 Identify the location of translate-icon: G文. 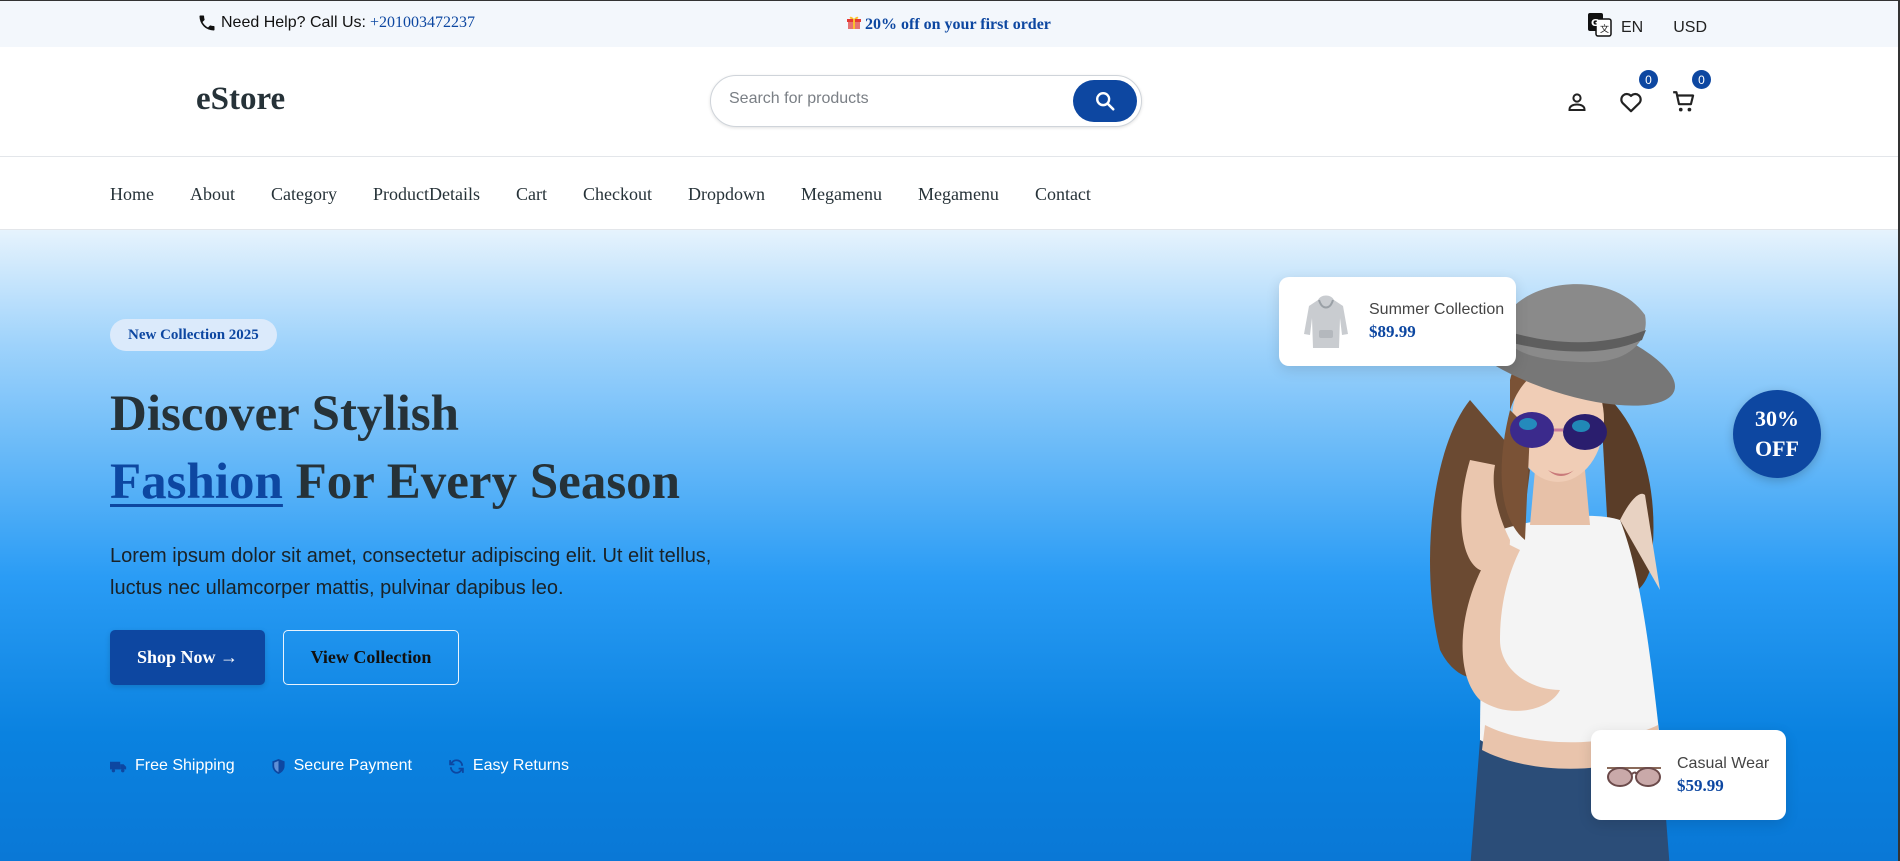
(1600, 27).